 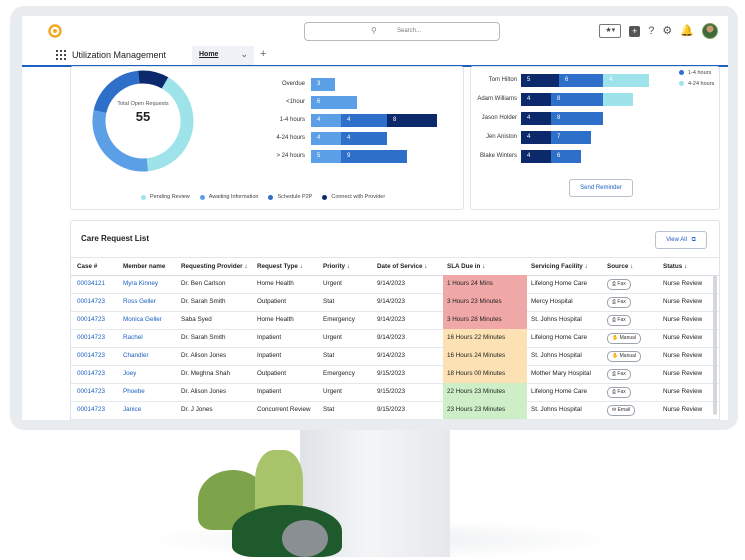 I want to click on bar-value-label: 6, so click(x=319, y=102).